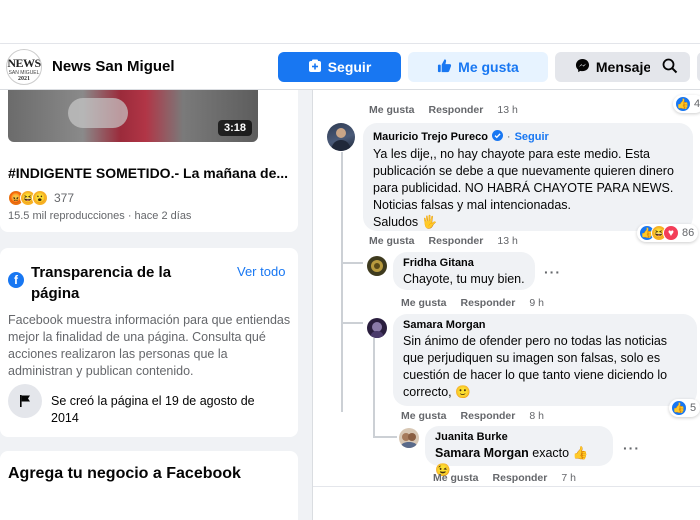 The height and width of the screenshot is (520, 700). I want to click on thumbnail-figure, so click(98, 113).